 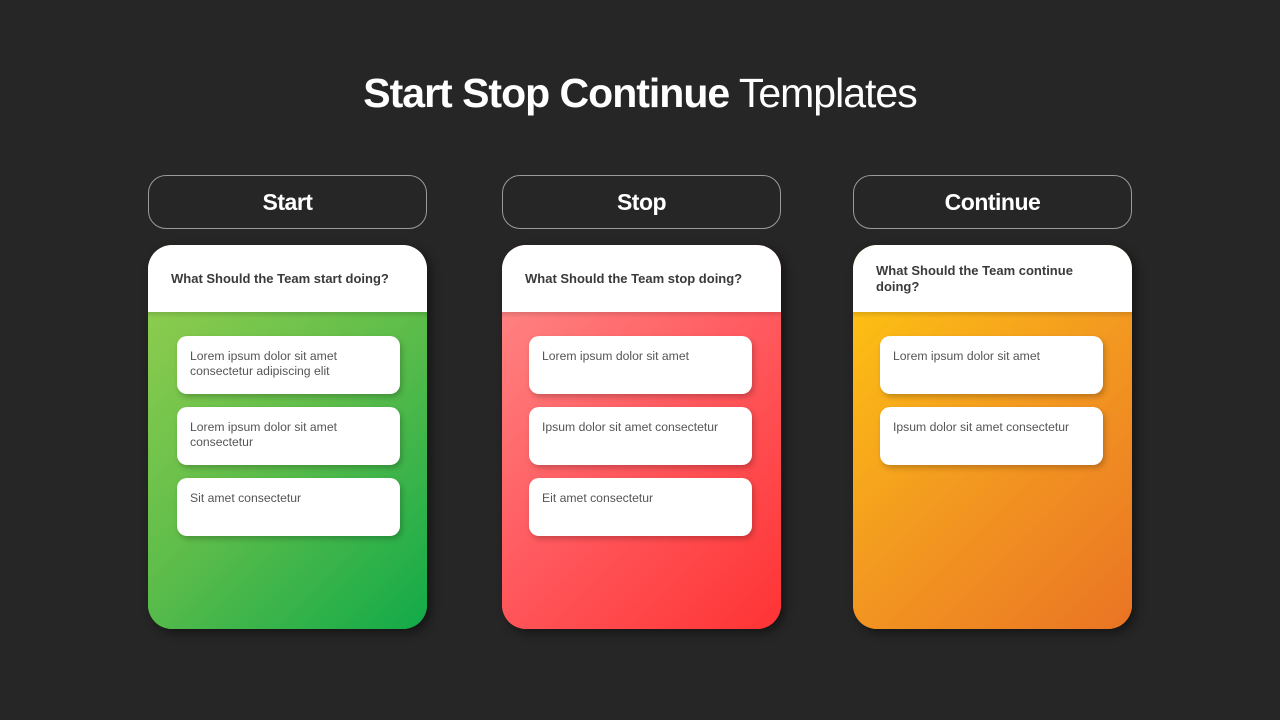 I want to click on card-question-start: What Should the Team start doing?, so click(x=287, y=278).